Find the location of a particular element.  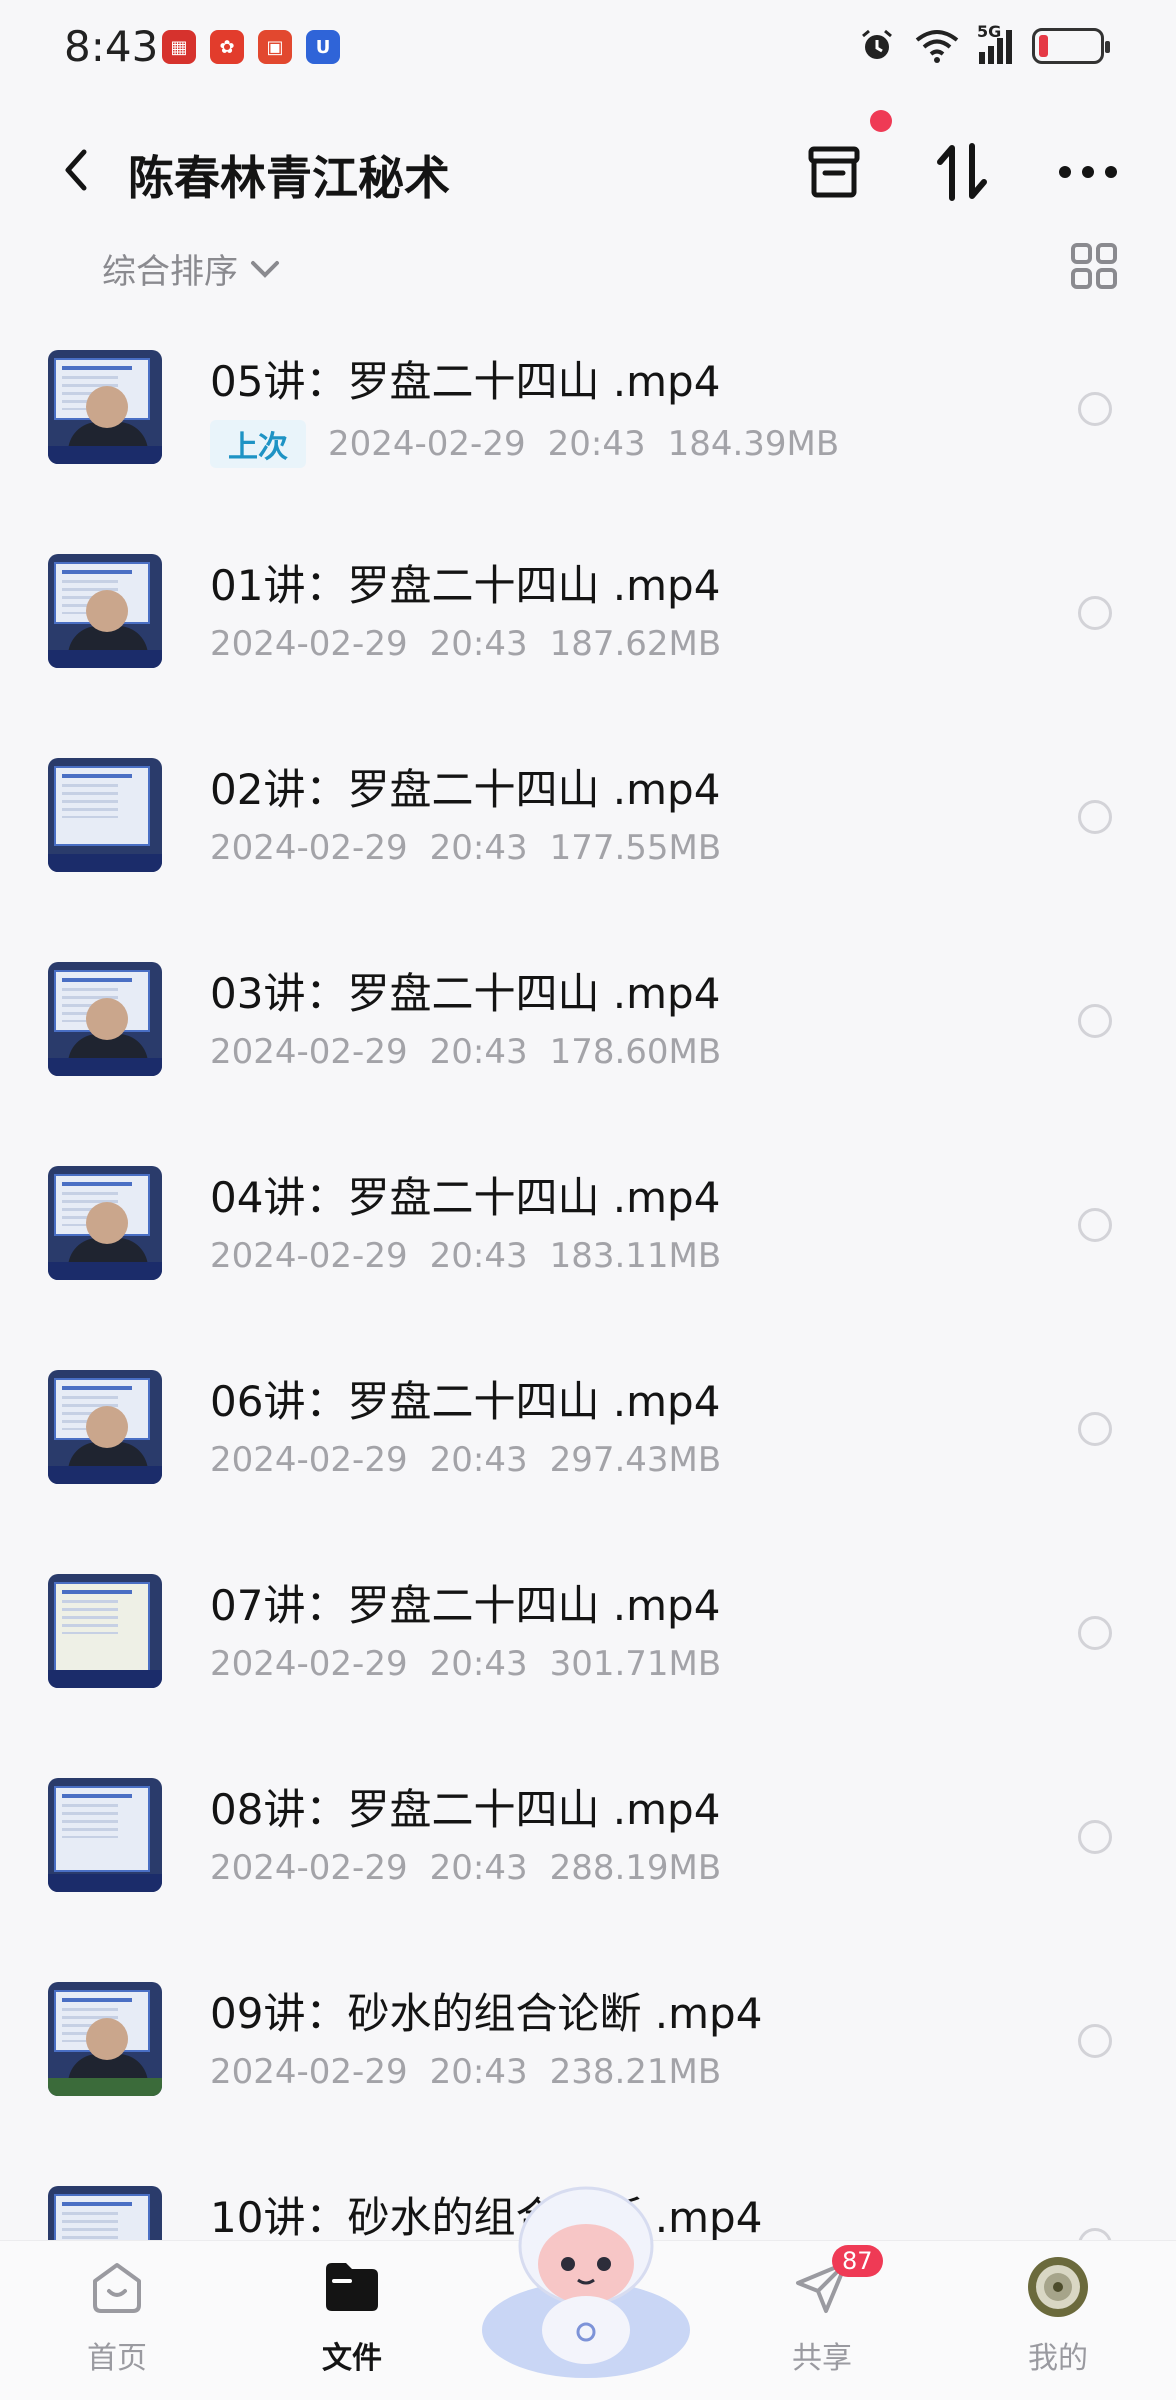

file-size: 183.11MB is located at coordinates (635, 1256).